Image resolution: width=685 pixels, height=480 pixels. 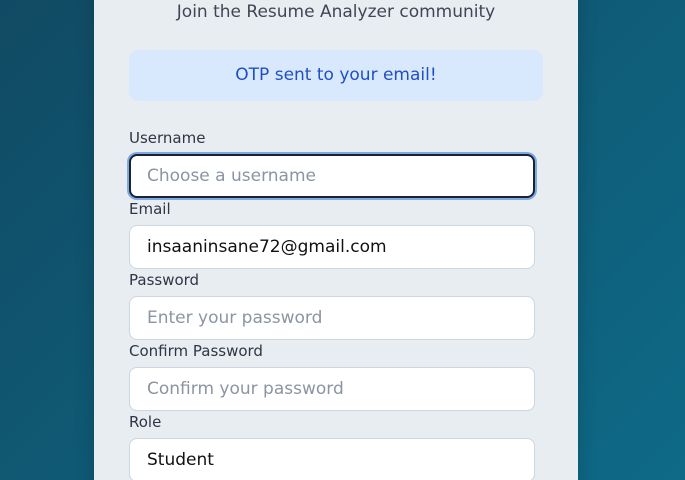 What do you see at coordinates (332, 318) in the screenshot?
I see `password-input` at bounding box center [332, 318].